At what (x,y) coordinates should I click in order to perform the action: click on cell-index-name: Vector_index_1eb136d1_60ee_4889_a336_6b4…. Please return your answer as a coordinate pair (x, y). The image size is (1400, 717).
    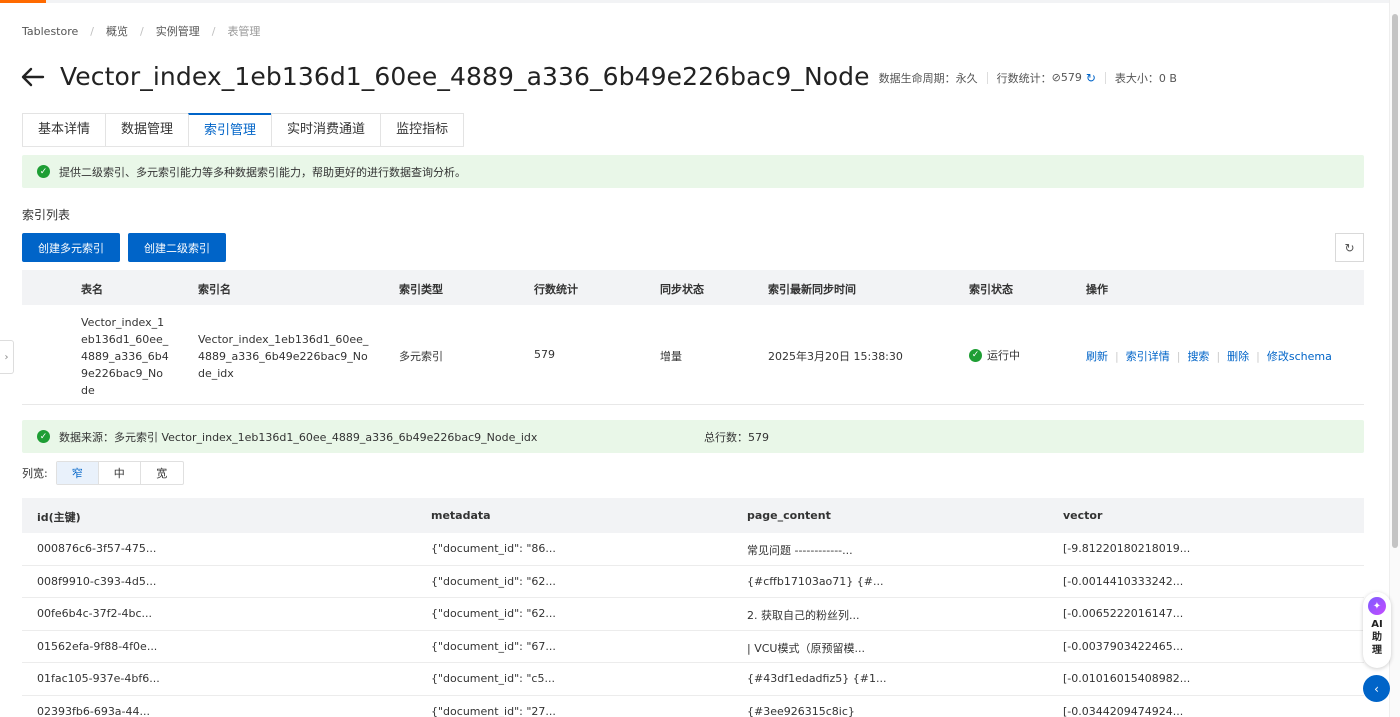
    Looking at the image, I should click on (283, 356).